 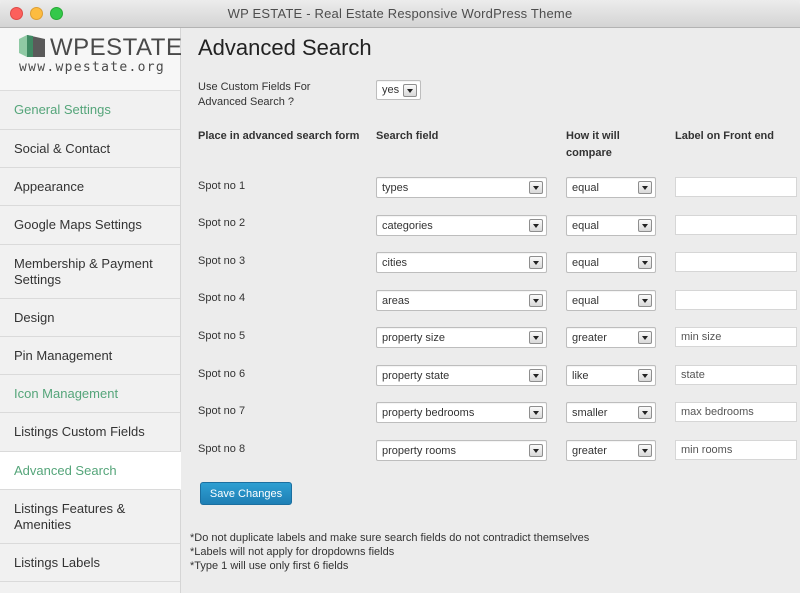 What do you see at coordinates (416, 375) in the screenshot?
I see `search-field-value: property state` at bounding box center [416, 375].